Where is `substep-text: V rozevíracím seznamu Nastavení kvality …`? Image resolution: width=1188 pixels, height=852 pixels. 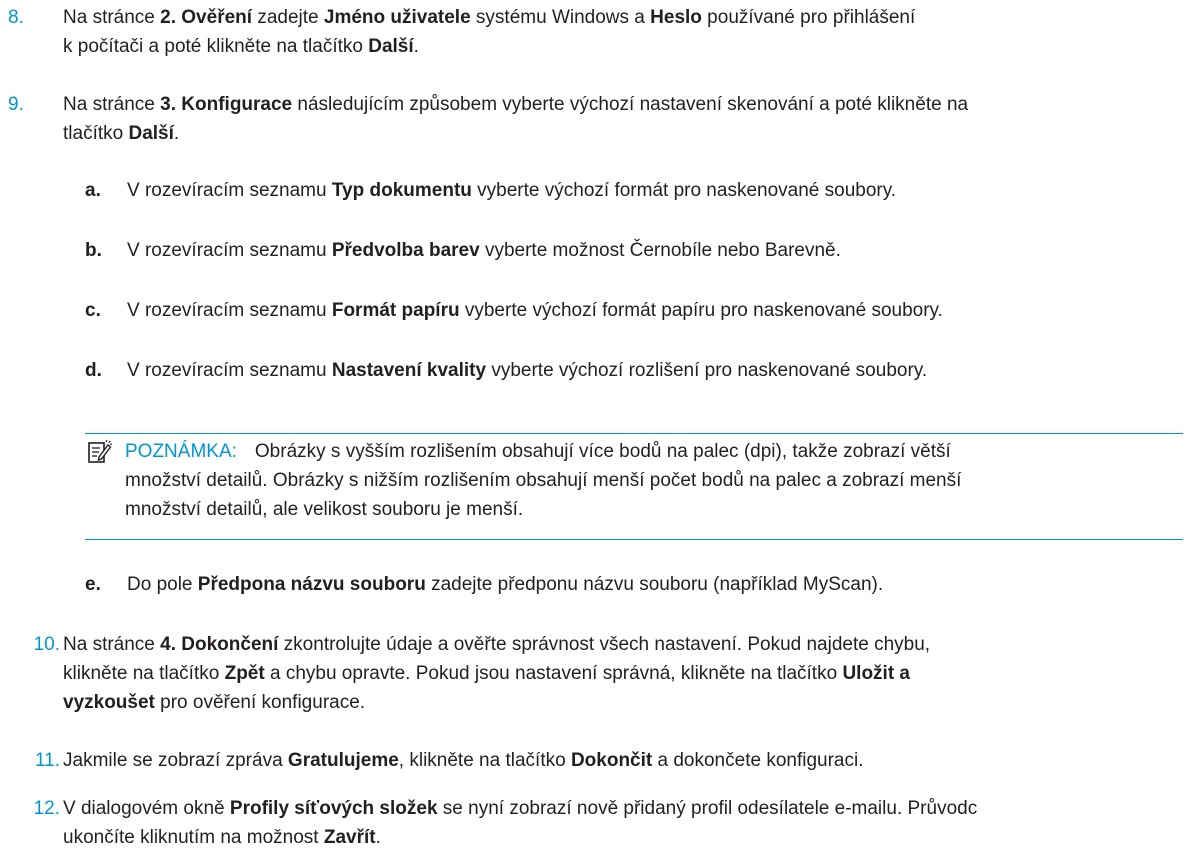
substep-text: V rozevíracím seznamu Nastavení kvality … is located at coordinates (527, 370).